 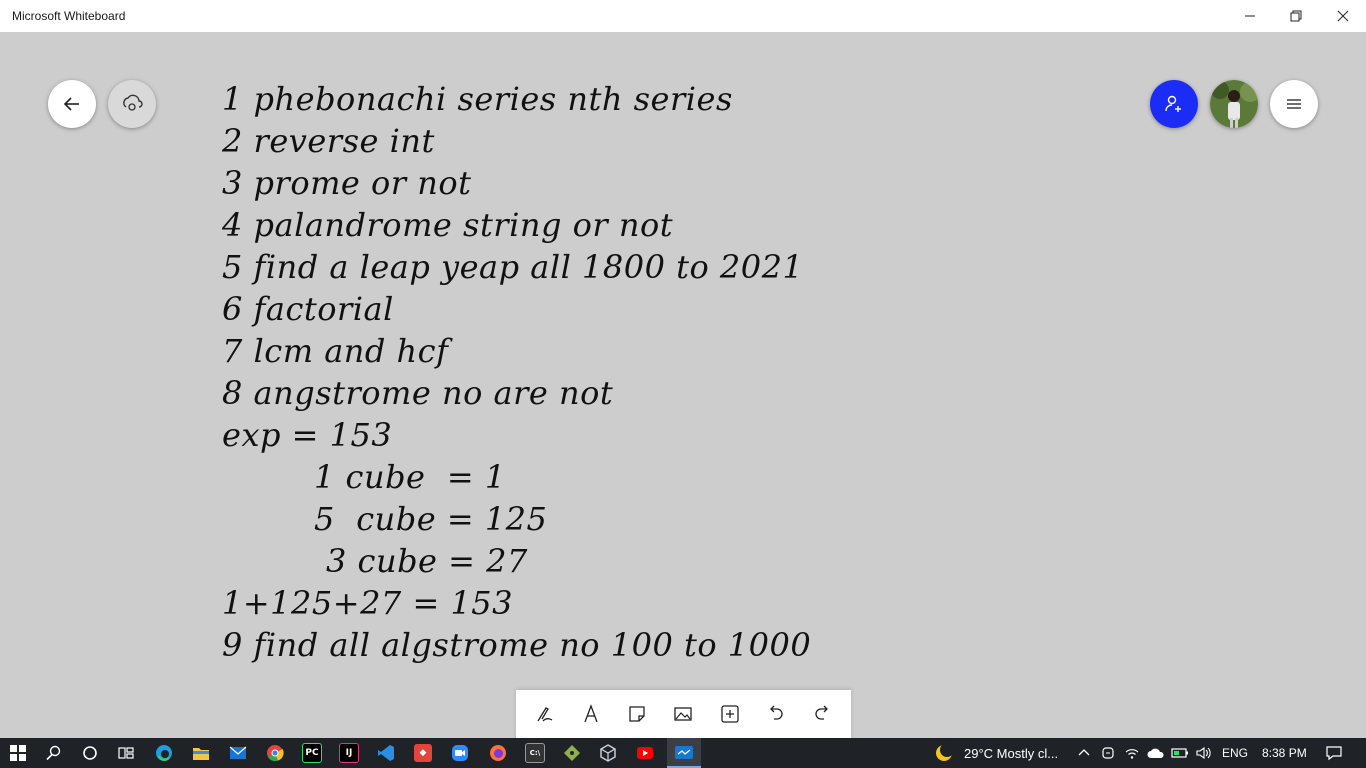 I want to click on moon-cloud-icon, so click(x=945, y=752).